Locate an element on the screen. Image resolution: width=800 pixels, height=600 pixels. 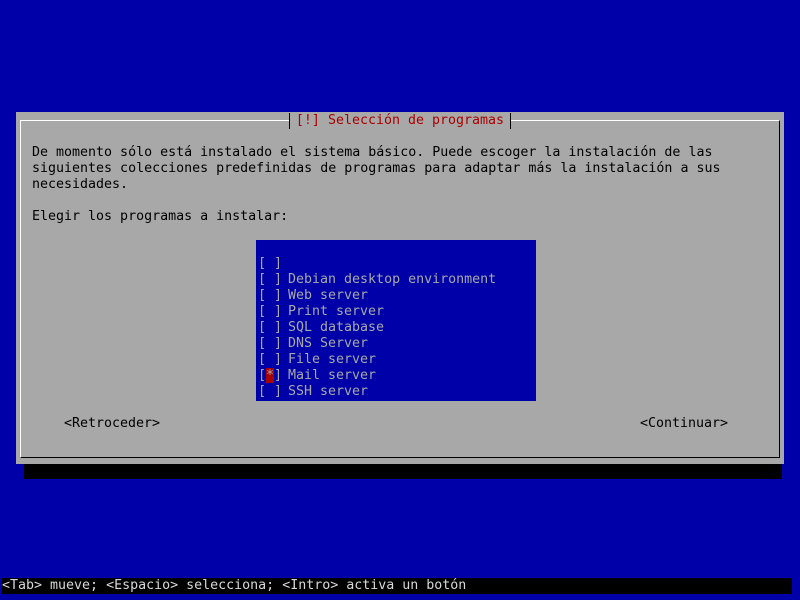
list-item-sql-database: [ ] SQL database is located at coordinates (396, 311).